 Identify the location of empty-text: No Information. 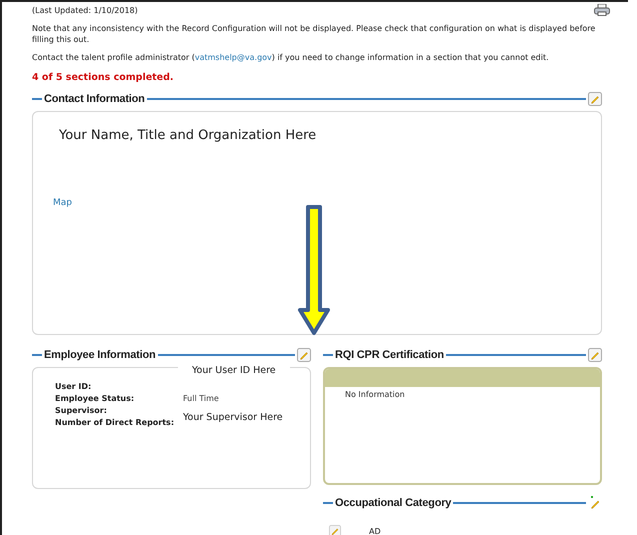
(375, 394).